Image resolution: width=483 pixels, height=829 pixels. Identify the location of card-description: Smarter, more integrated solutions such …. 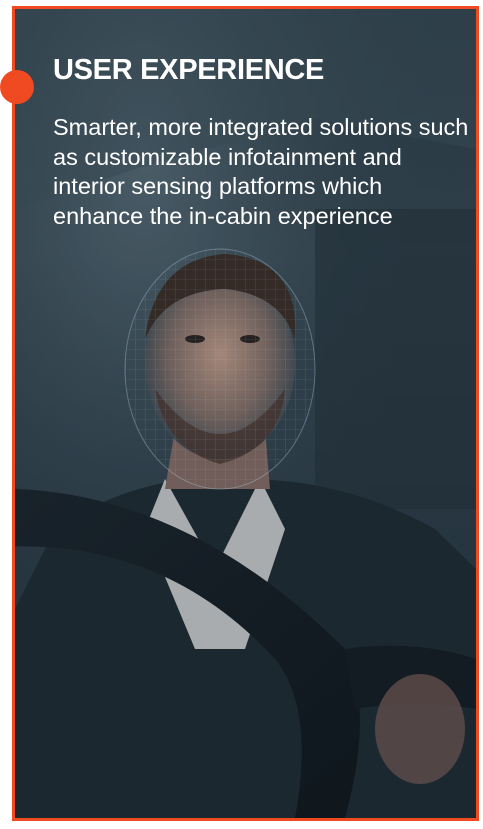
(261, 171).